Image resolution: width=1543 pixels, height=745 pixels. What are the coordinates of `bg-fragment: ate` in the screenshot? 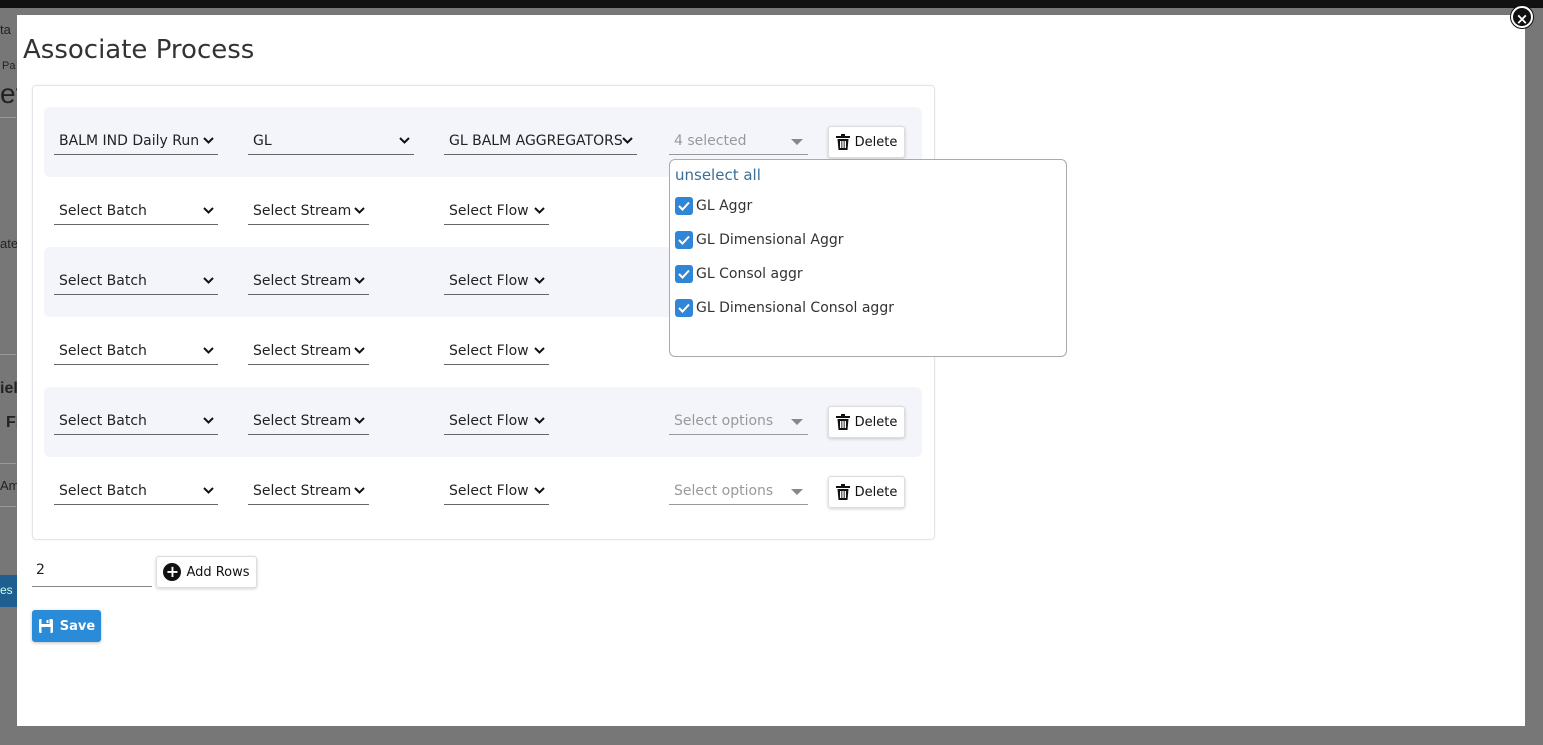 It's located at (9, 243).